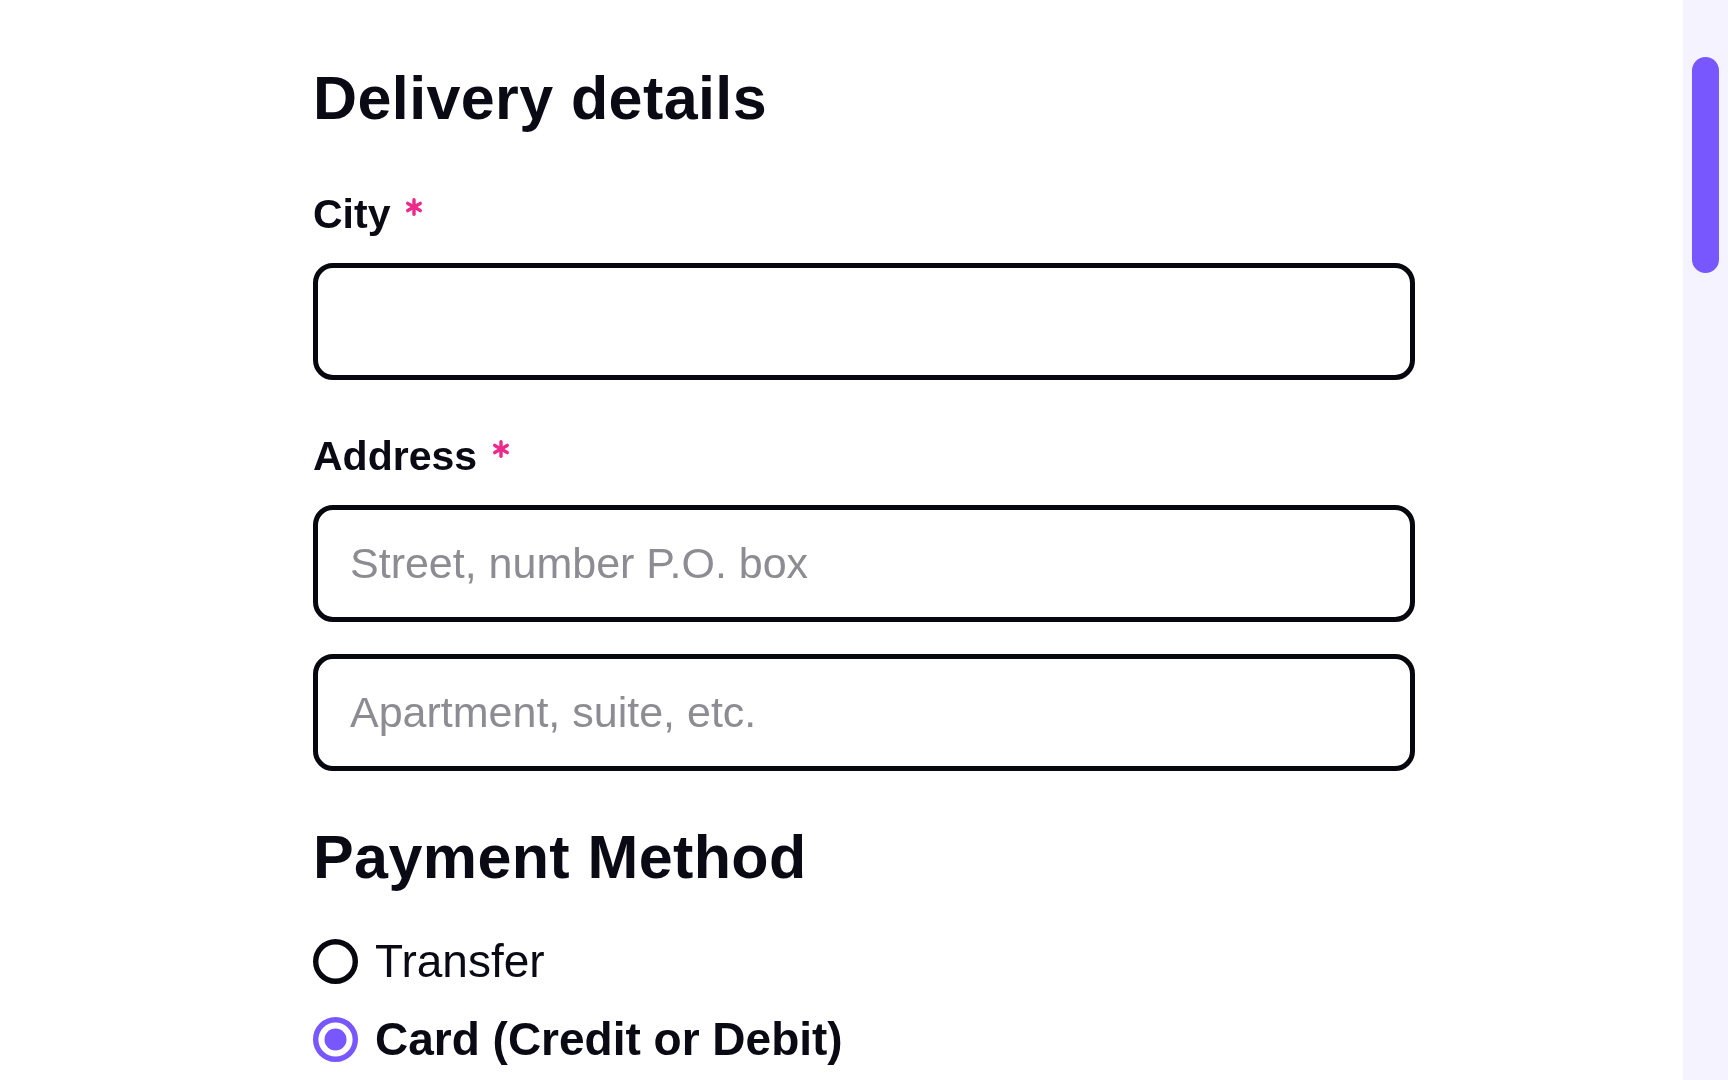 This screenshot has height=1080, width=1728. What do you see at coordinates (352, 214) in the screenshot?
I see `field-label: City` at bounding box center [352, 214].